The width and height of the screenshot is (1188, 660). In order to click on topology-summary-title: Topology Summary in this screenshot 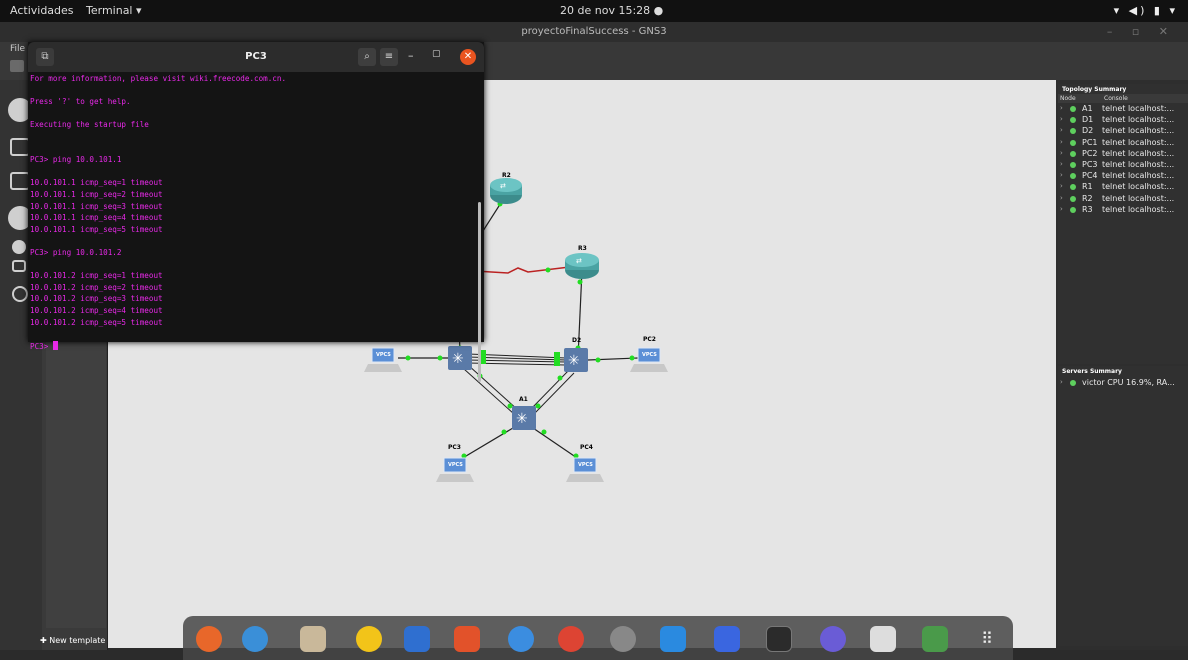, I will do `click(1094, 89)`.